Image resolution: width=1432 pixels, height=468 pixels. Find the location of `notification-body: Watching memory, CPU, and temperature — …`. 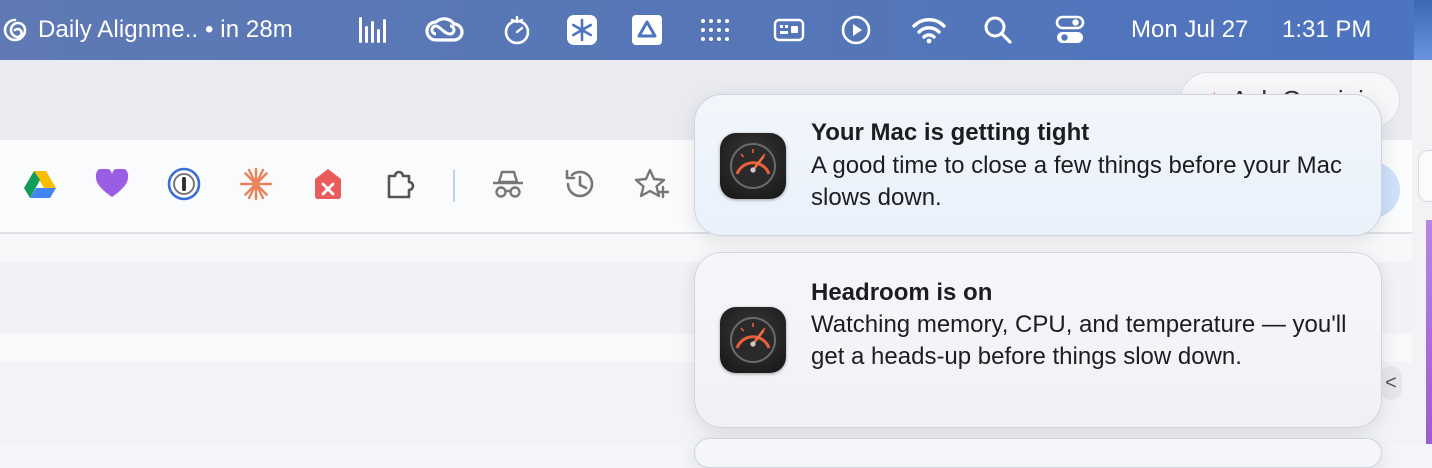

notification-body: Watching memory, CPU, and temperature — … is located at coordinates (1079, 340).